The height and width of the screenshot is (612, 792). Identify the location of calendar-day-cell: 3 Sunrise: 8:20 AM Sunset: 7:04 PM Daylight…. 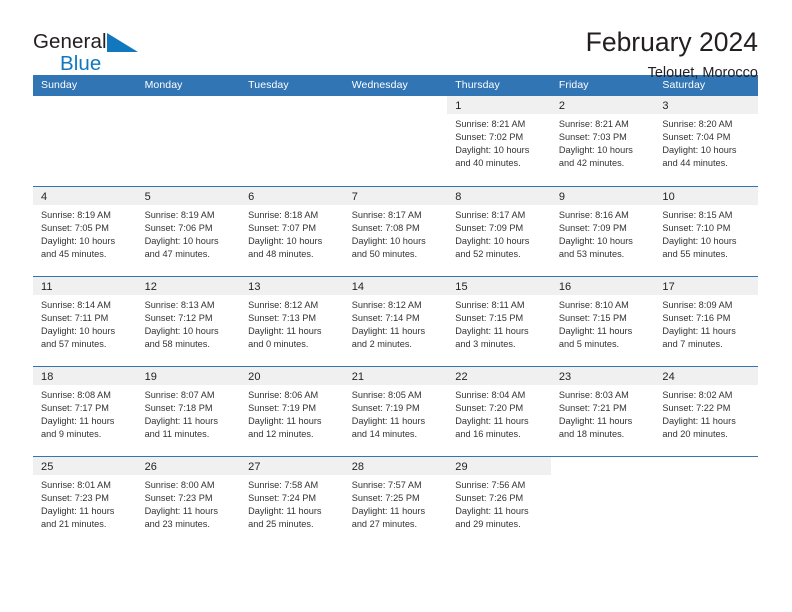
(706, 141).